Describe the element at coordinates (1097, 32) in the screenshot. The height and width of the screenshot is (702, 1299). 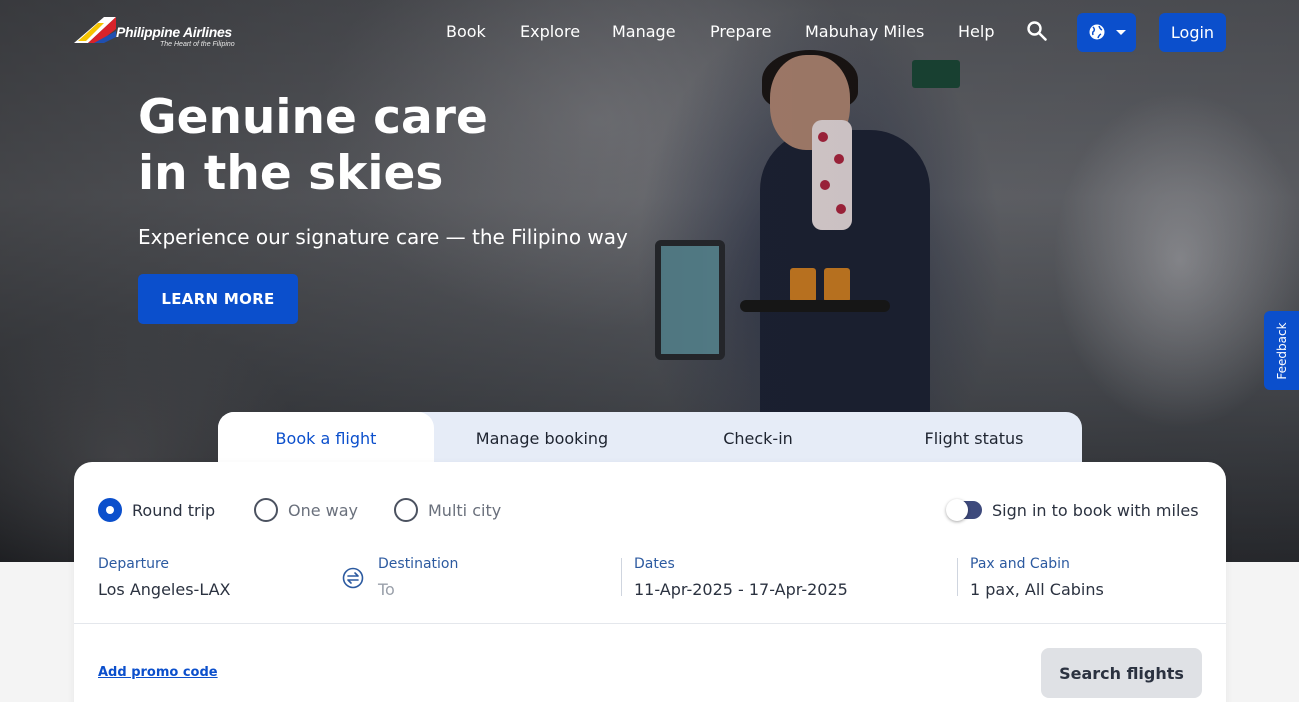
I see `globe-icon` at that location.